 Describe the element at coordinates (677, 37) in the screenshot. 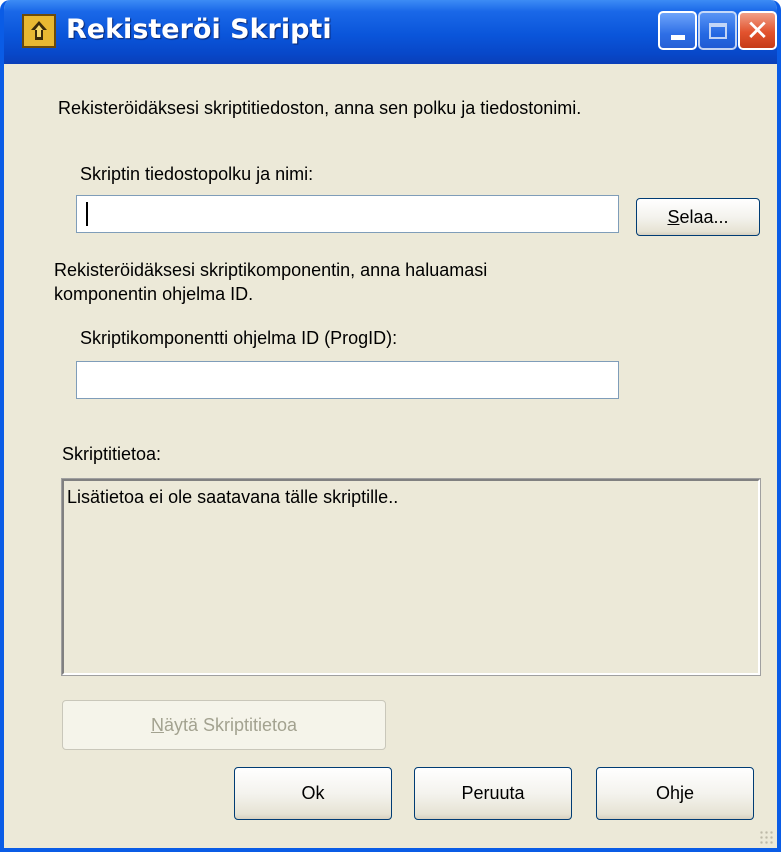

I see `minimize-icon` at that location.